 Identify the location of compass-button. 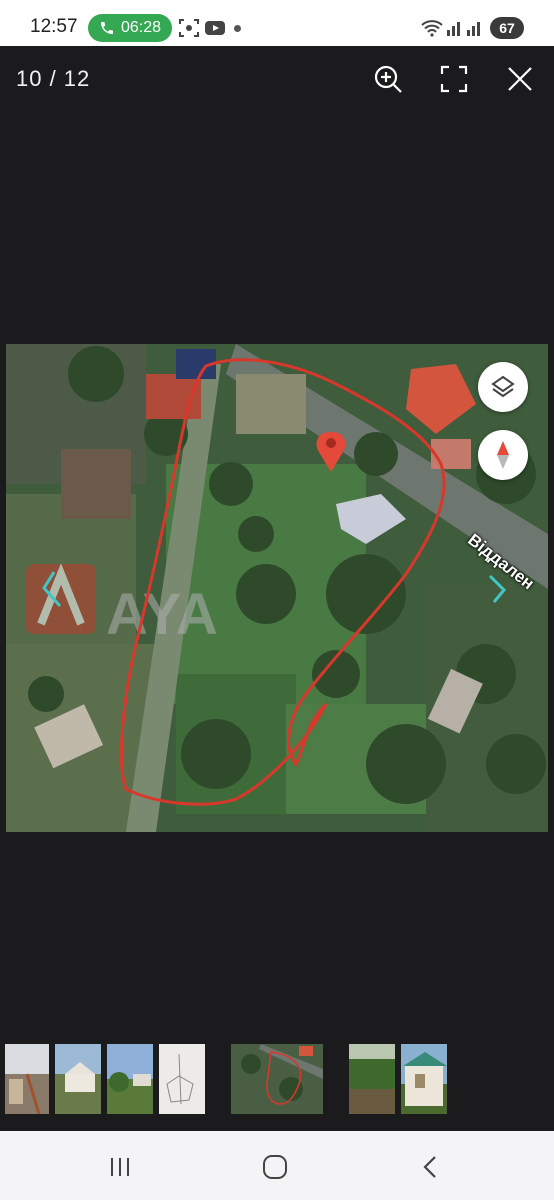
(503, 455).